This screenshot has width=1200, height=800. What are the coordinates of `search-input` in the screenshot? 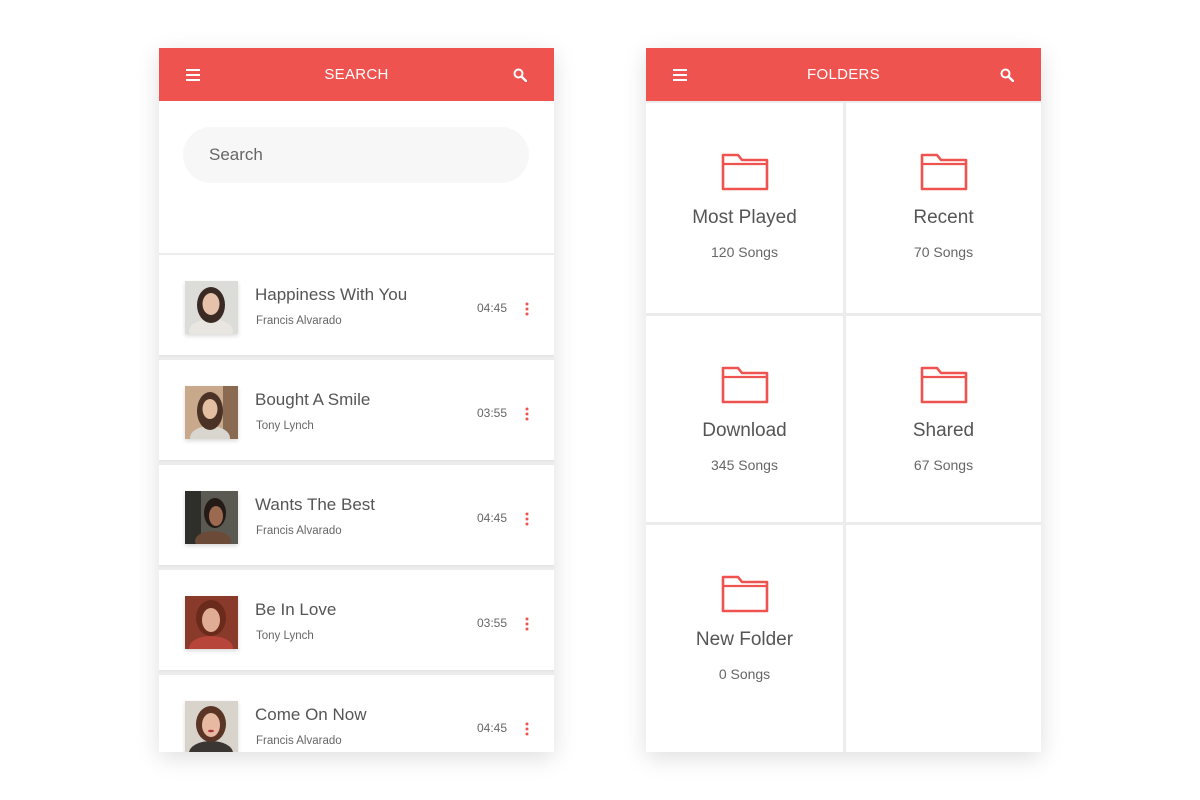 It's located at (356, 155).